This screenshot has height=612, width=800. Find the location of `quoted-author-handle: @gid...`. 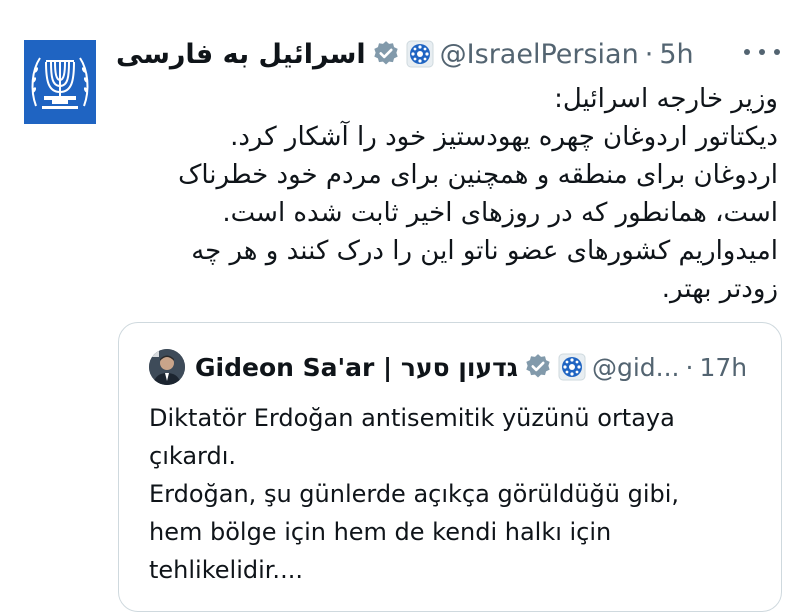

quoted-author-handle: @gid... is located at coordinates (636, 367).